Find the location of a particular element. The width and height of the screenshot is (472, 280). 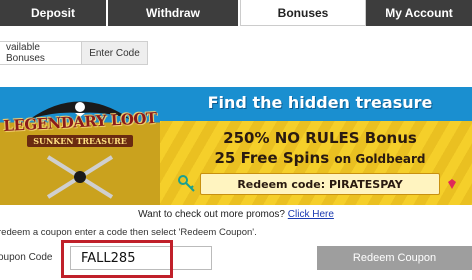

tab-my-account: My Account is located at coordinates (419, 13).